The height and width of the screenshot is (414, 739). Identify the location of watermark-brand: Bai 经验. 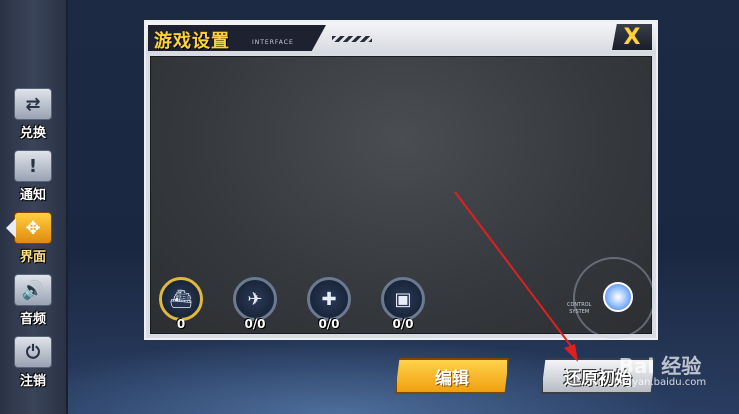
(660, 366).